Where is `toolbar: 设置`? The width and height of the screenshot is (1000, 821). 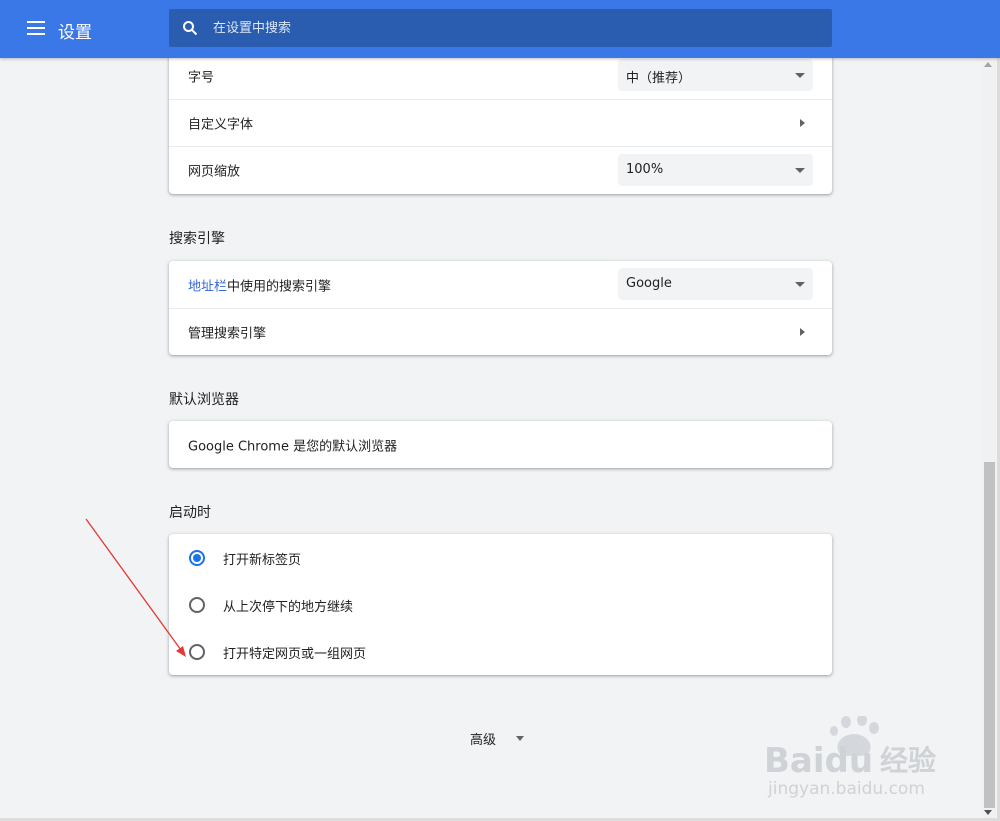 toolbar: 设置 is located at coordinates (500, 29).